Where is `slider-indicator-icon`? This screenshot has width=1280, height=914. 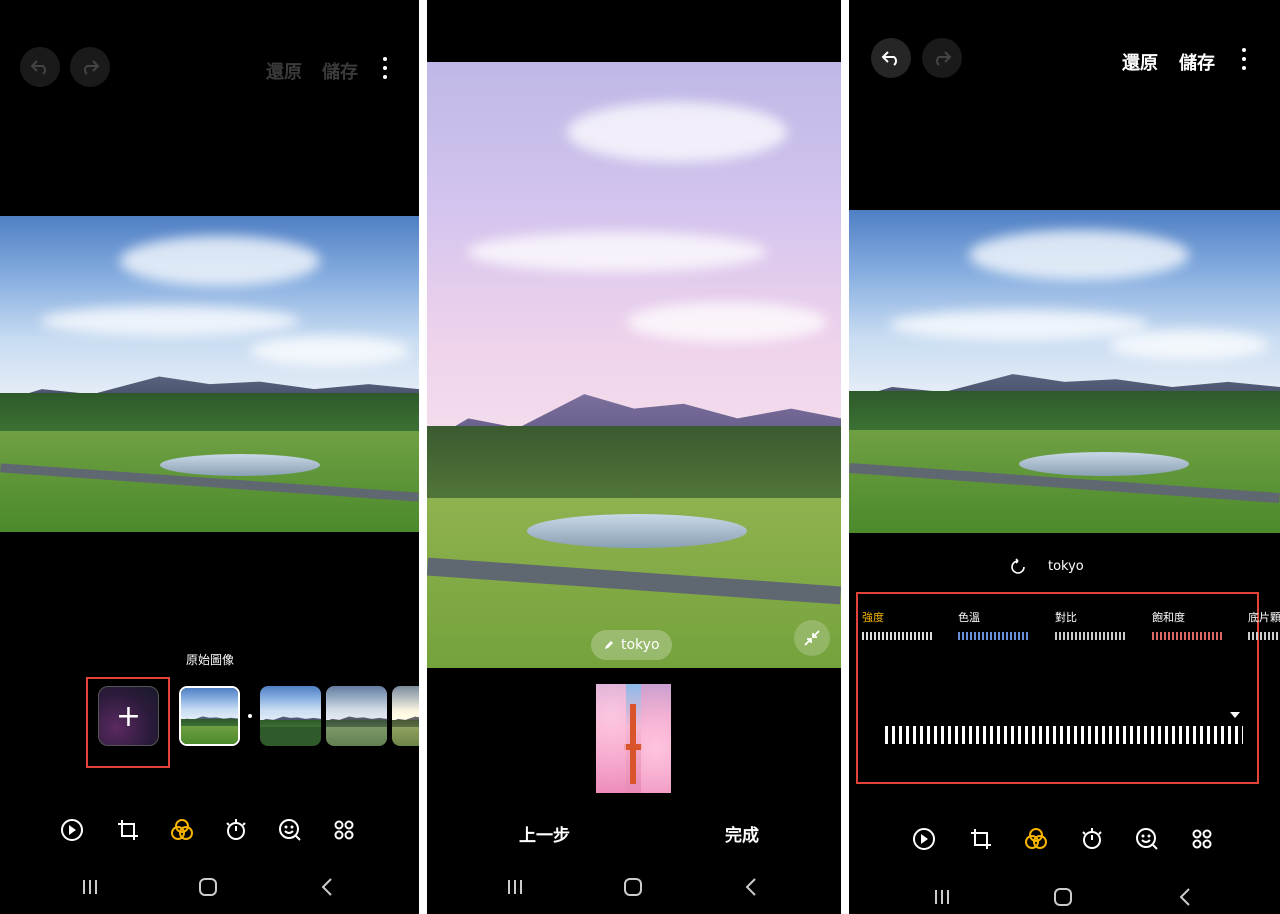
slider-indicator-icon is located at coordinates (1235, 715).